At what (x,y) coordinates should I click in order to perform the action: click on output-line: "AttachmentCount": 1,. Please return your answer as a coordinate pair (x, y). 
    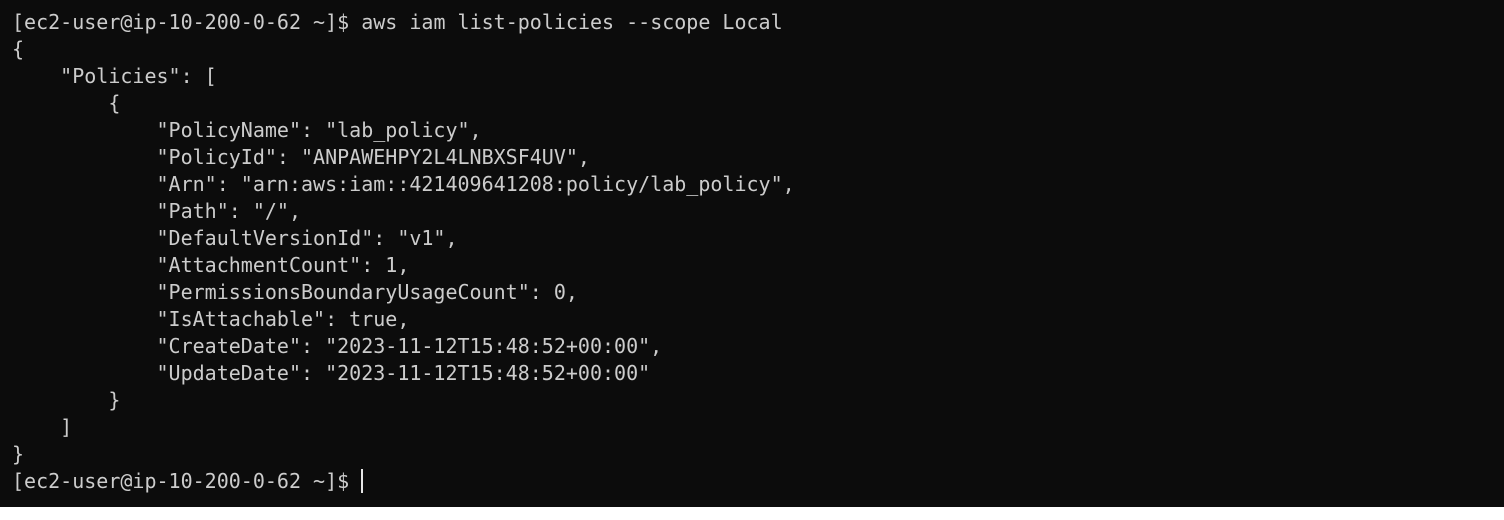
    Looking at the image, I should click on (211, 265).